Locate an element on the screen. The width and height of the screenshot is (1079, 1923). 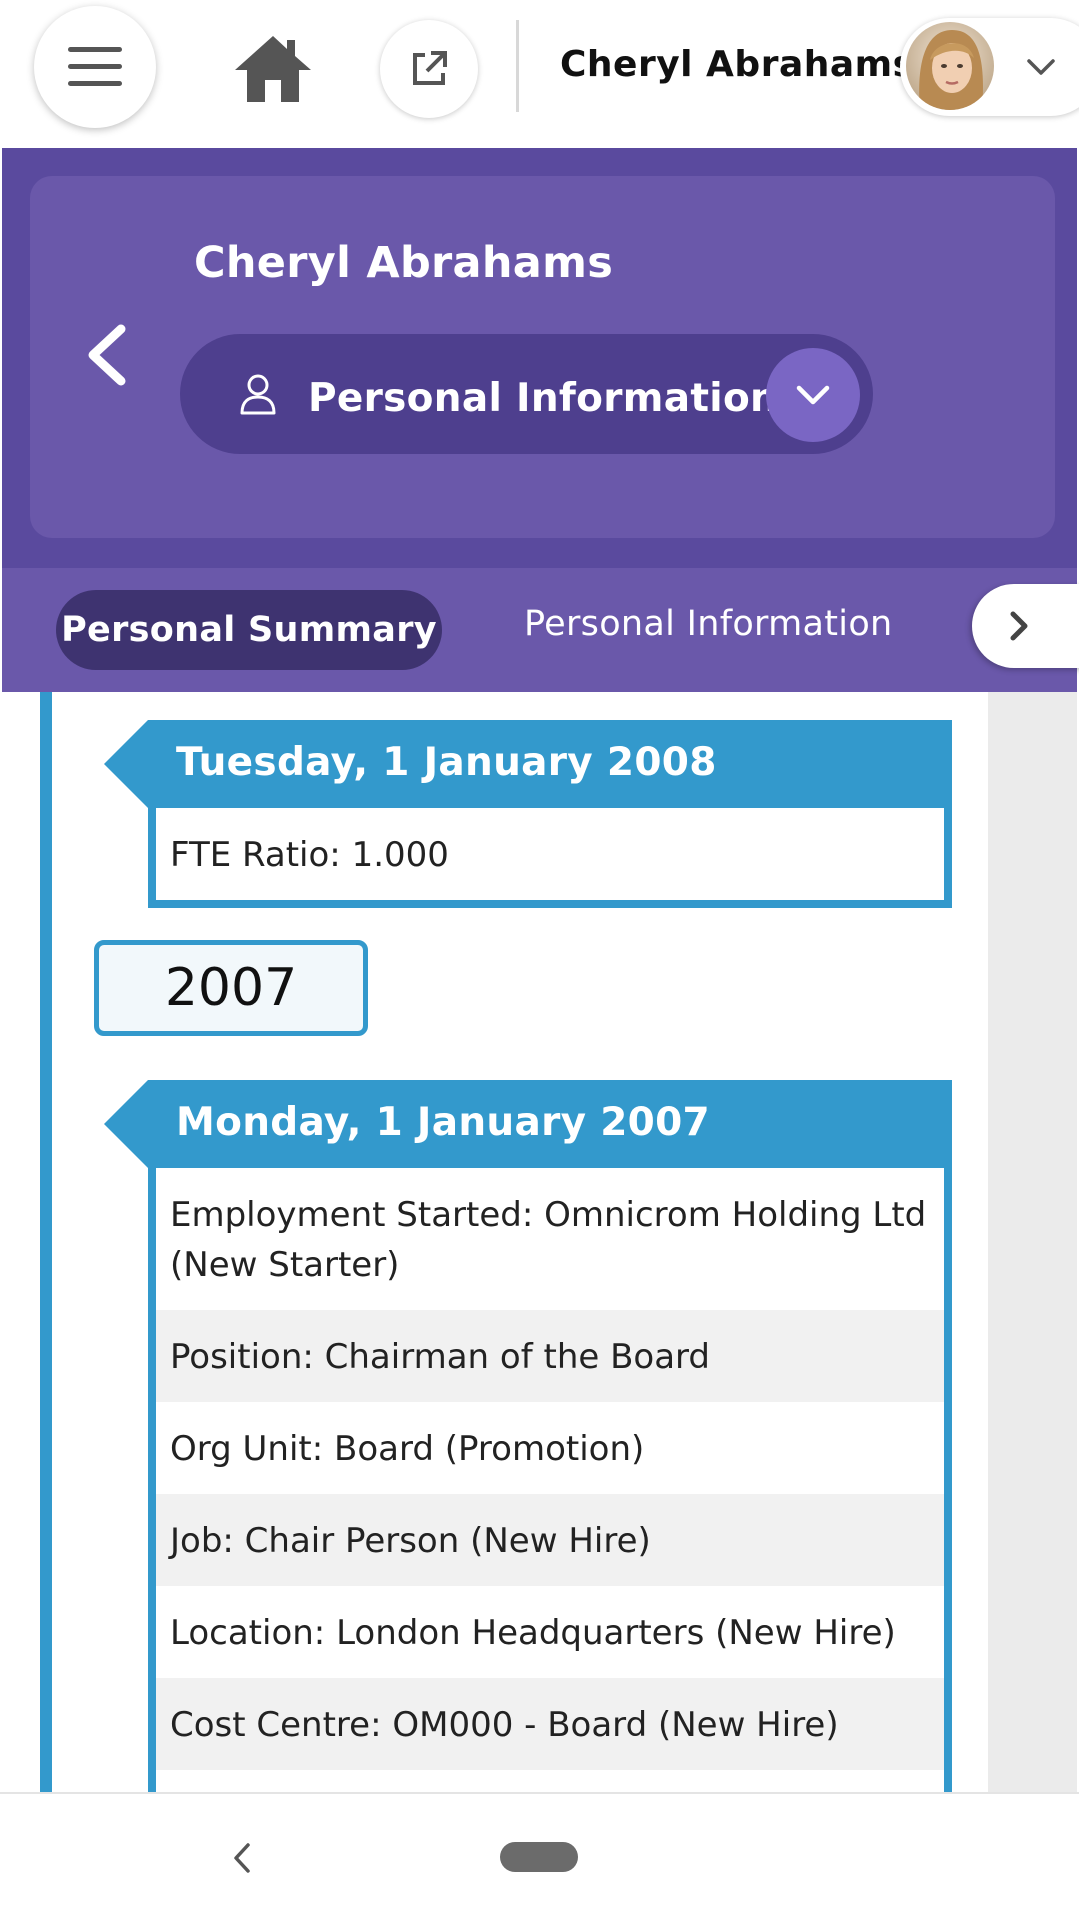
divider is located at coordinates (517, 66).